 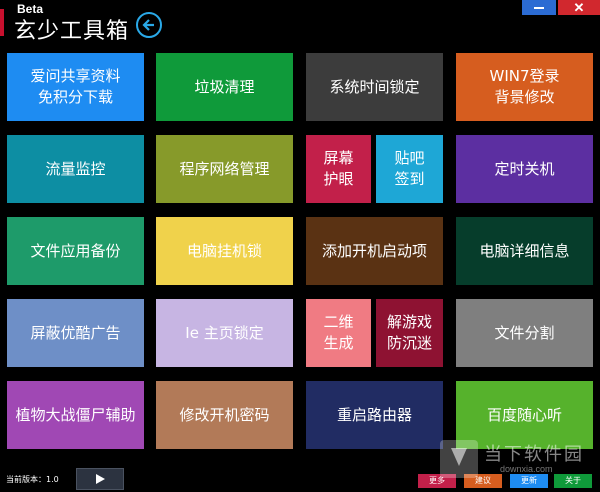 I want to click on tool-tile: Ie 主页锁定, so click(x=224, y=333).